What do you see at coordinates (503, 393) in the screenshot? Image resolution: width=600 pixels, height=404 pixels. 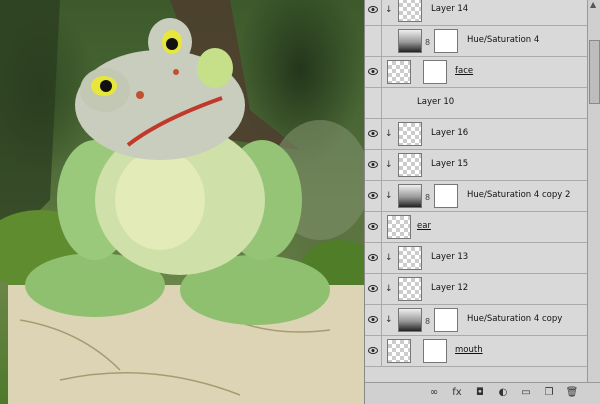 I see `adjustment-icon: ◐` at bounding box center [503, 393].